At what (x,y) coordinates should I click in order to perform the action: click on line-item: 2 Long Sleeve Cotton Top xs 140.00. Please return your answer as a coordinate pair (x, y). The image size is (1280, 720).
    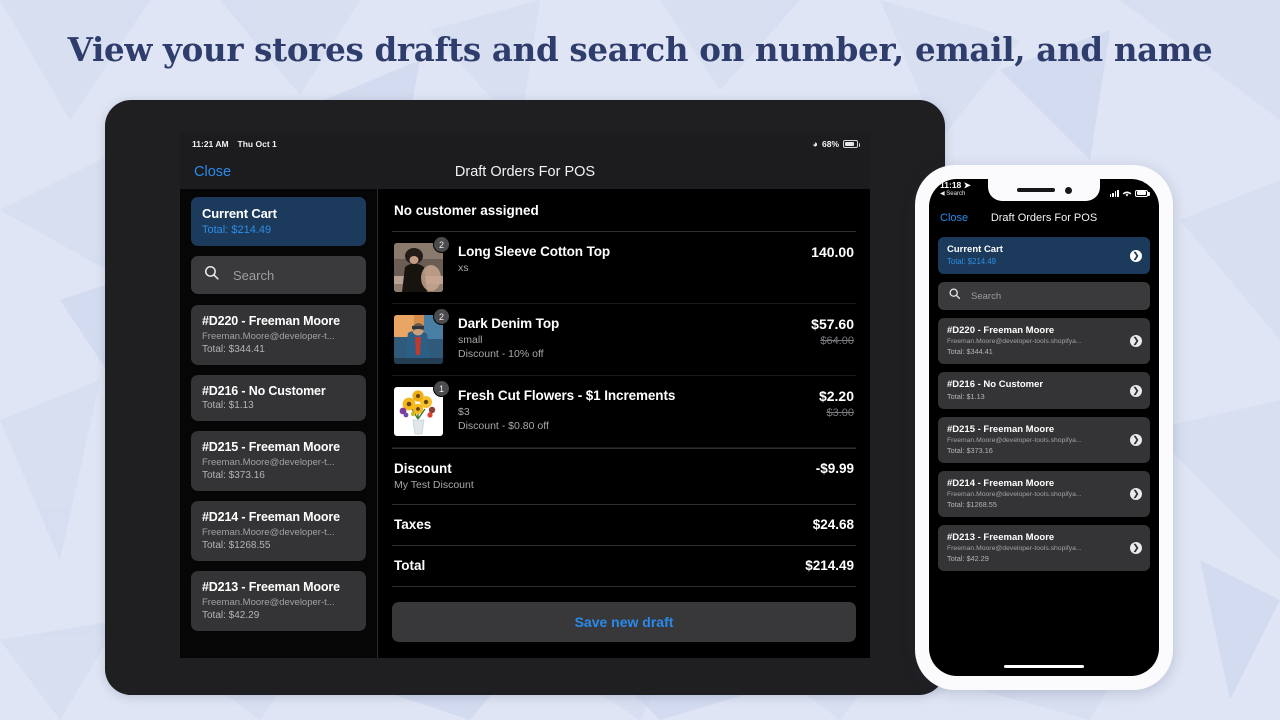
    Looking at the image, I should click on (624, 268).